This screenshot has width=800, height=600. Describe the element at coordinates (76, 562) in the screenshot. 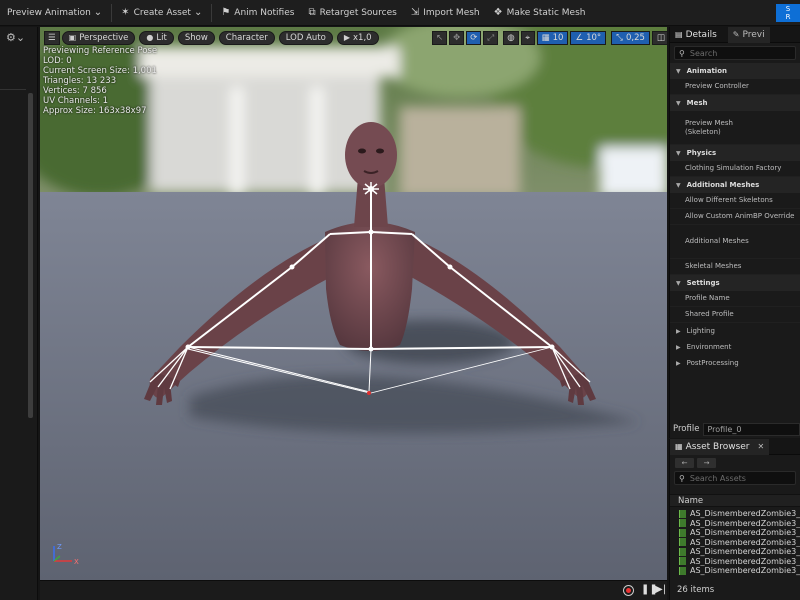

I see `axis-x-label: X` at that location.